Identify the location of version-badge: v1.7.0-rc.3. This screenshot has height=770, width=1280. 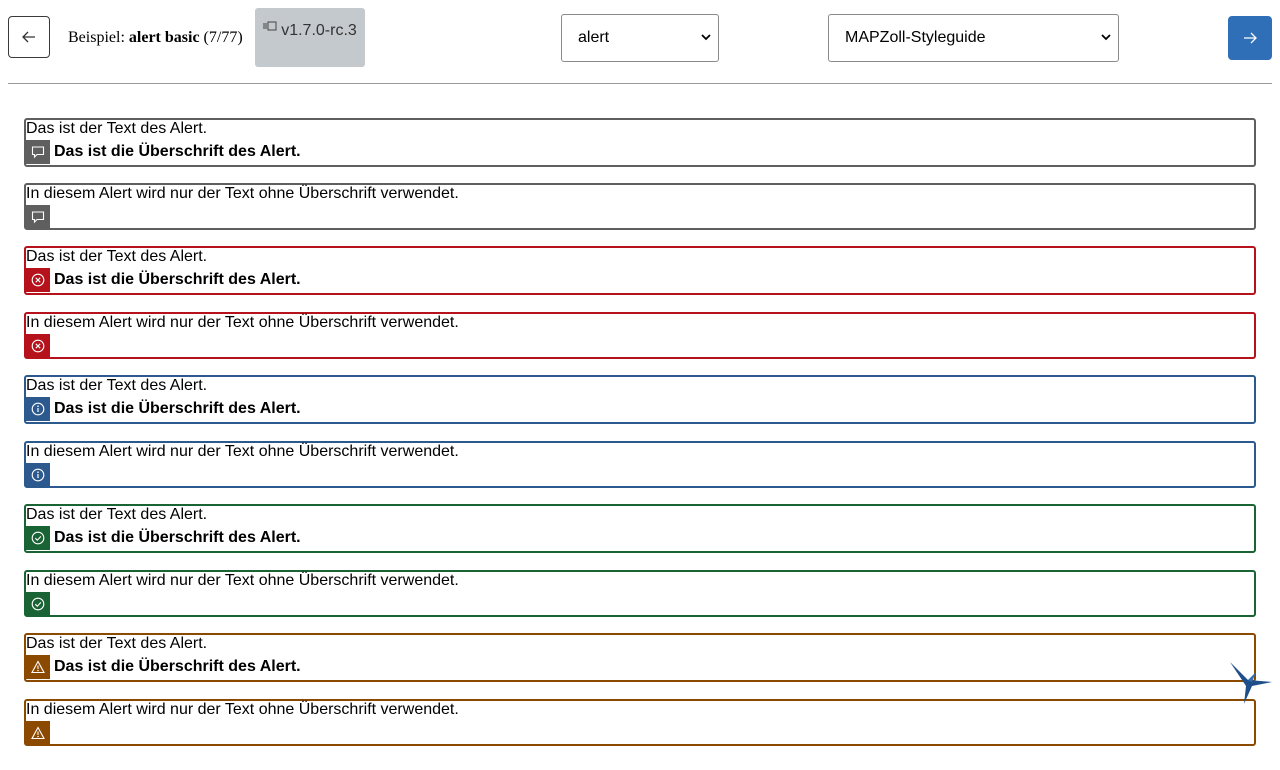
(310, 37).